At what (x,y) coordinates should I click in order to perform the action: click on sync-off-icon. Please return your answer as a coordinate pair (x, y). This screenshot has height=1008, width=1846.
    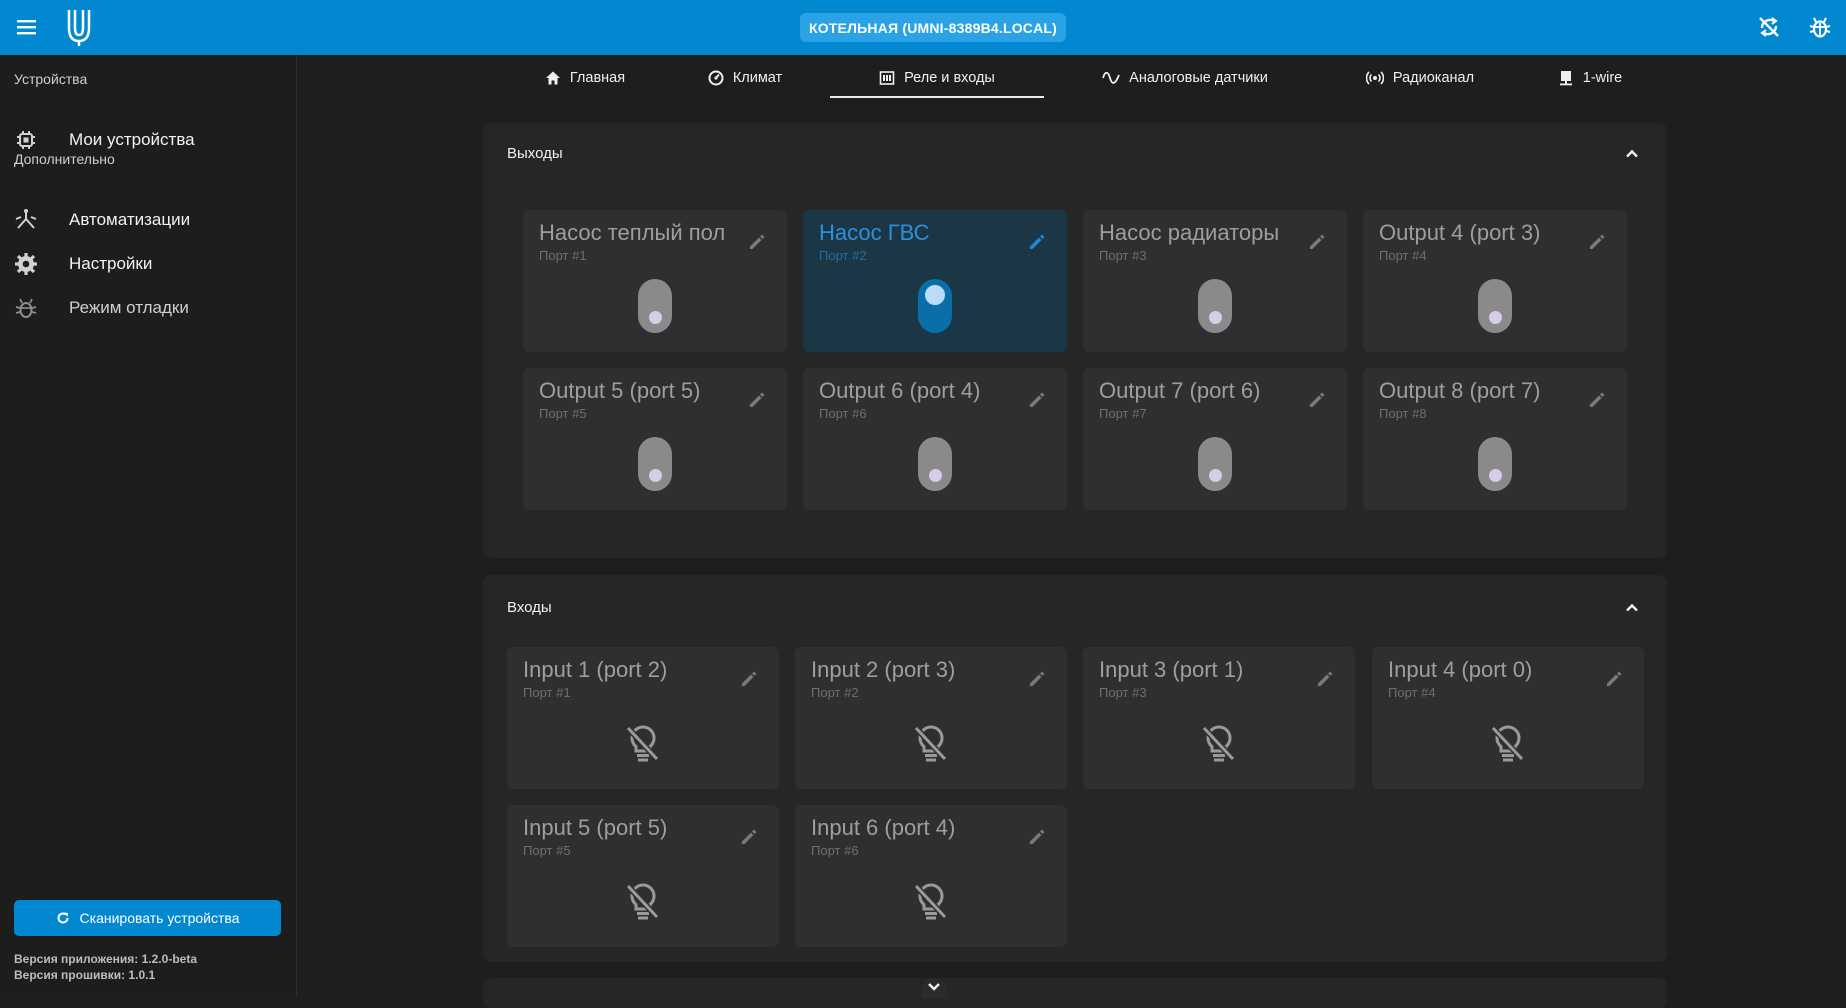
    Looking at the image, I should click on (1769, 27).